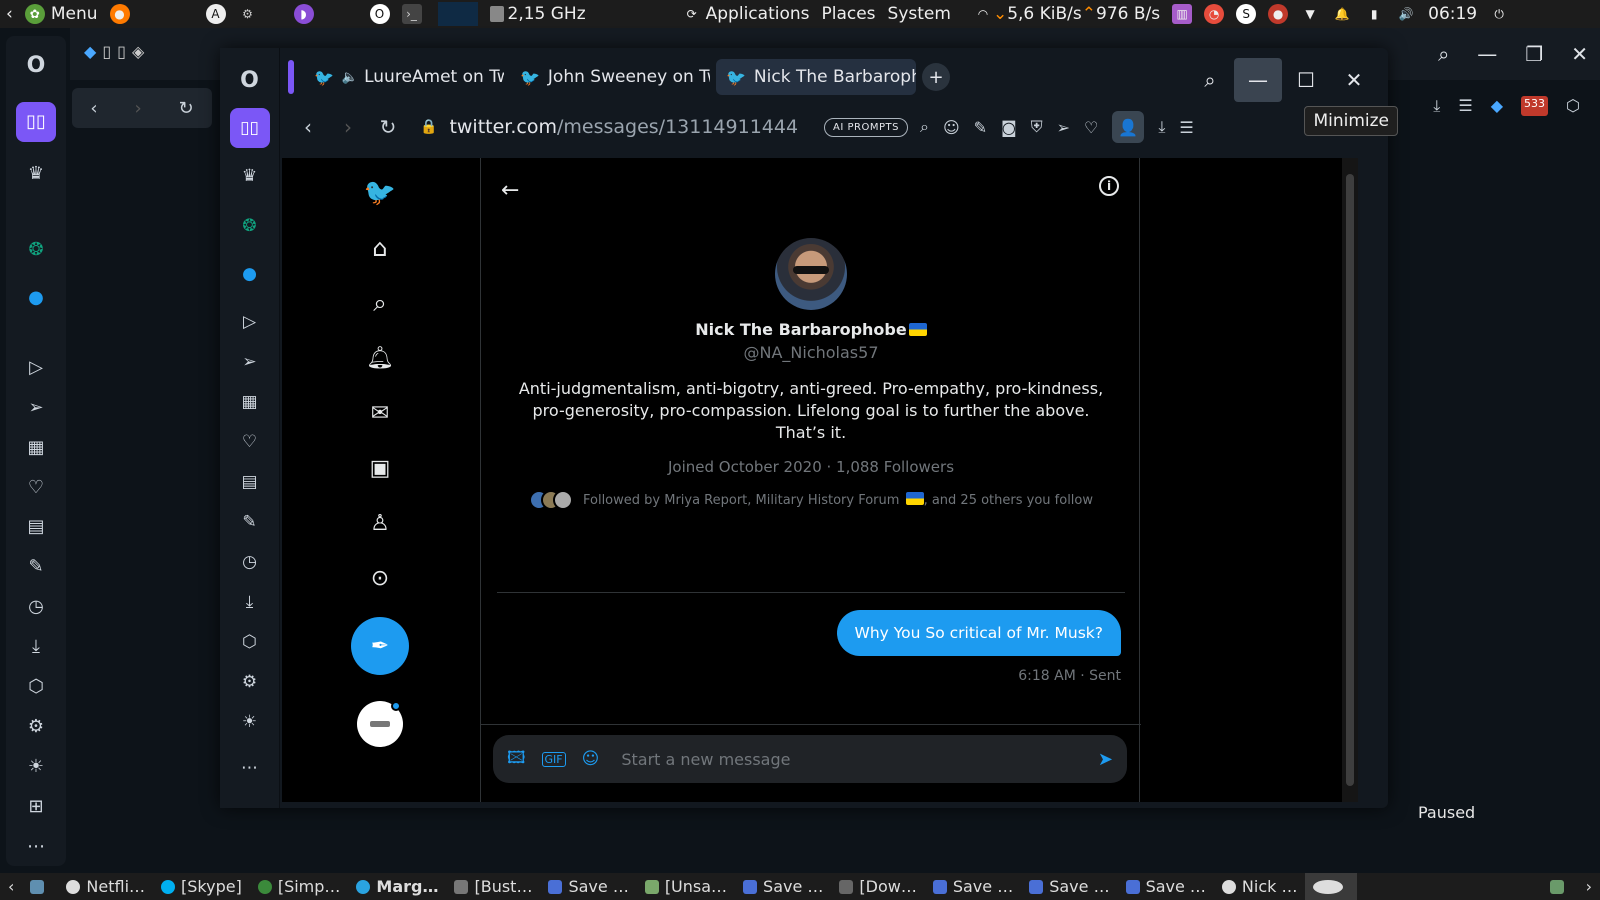 This screenshot has height=900, width=1600. I want to click on tab-john-sweeney: 🐦 John Sweeney on Tw, so click(610, 77).